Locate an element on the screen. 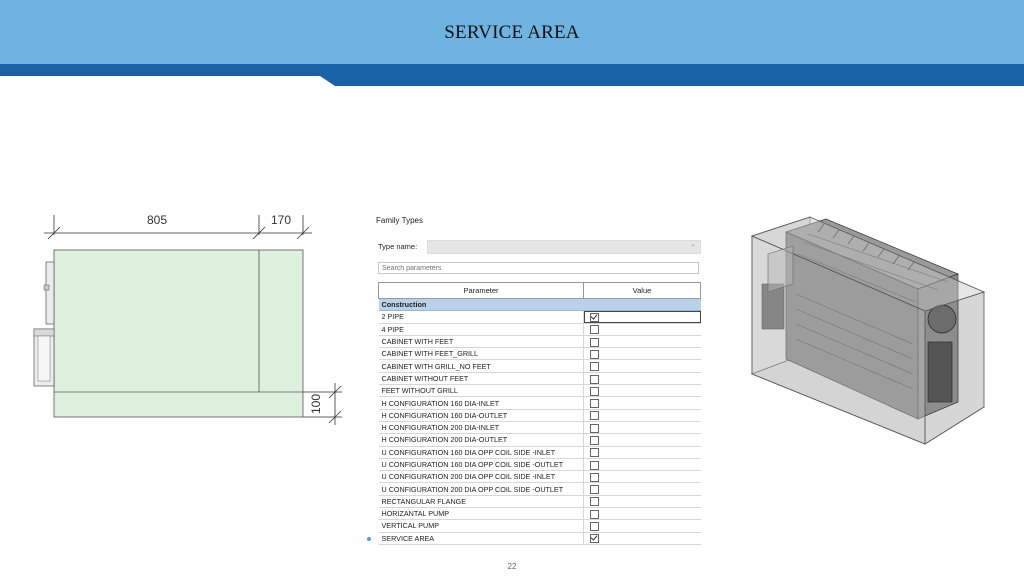 This screenshot has width=1024, height=576. parameter-row: 2 PIPE is located at coordinates (539, 317).